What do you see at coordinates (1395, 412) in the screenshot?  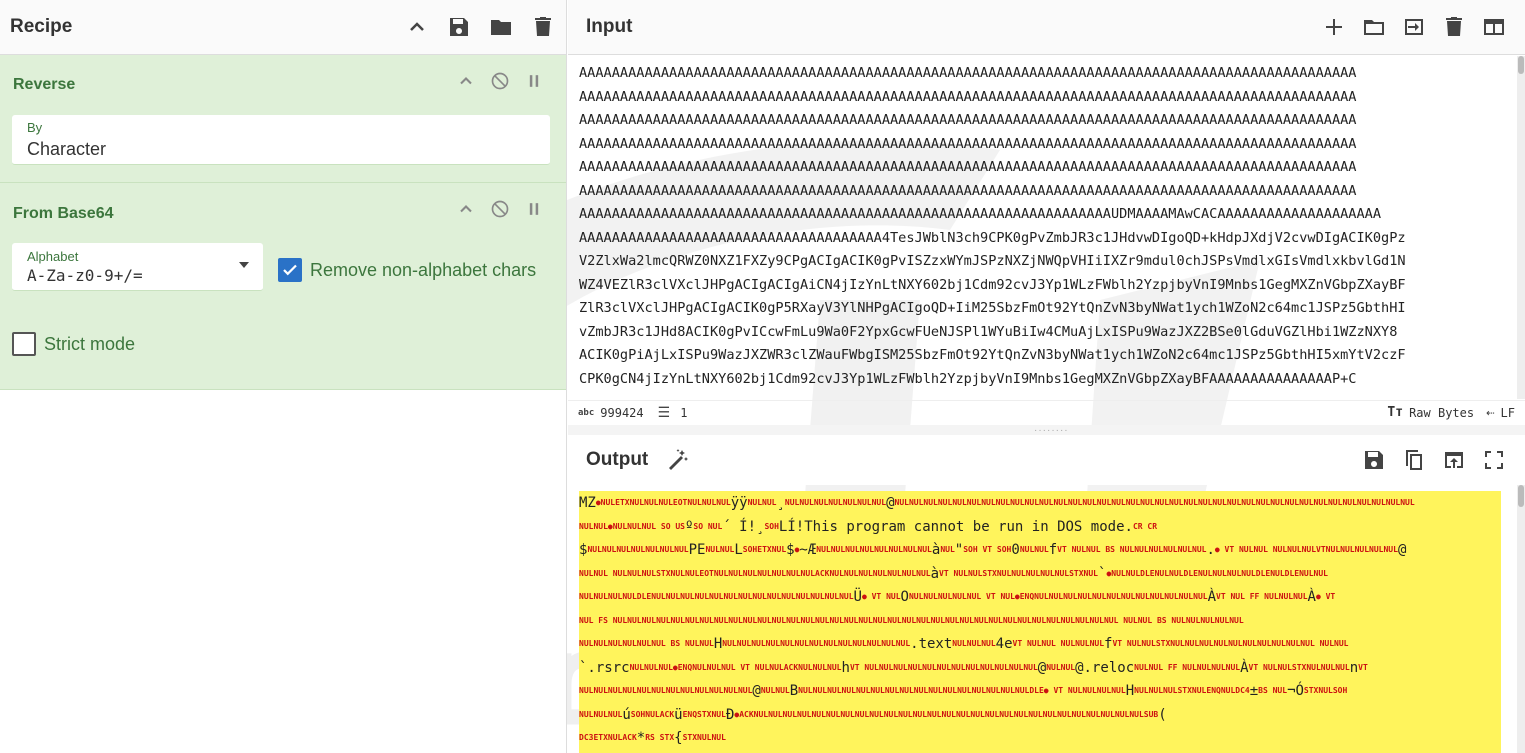 I see `text-format-icon: Tт` at bounding box center [1395, 412].